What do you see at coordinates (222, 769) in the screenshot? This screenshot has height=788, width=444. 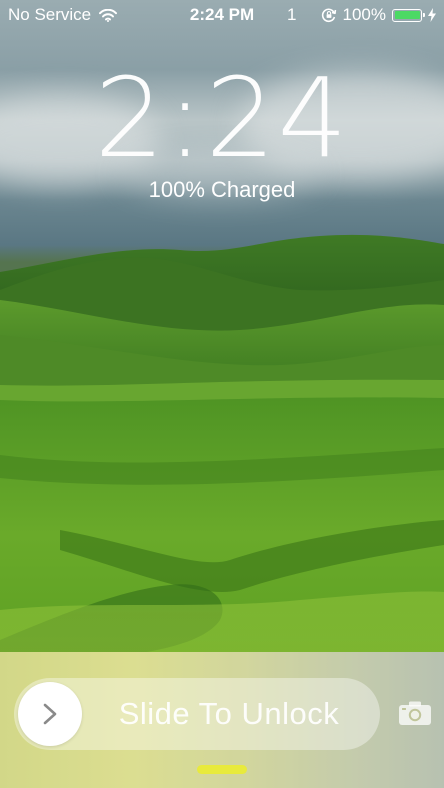 I see `control-center-grabber` at bounding box center [222, 769].